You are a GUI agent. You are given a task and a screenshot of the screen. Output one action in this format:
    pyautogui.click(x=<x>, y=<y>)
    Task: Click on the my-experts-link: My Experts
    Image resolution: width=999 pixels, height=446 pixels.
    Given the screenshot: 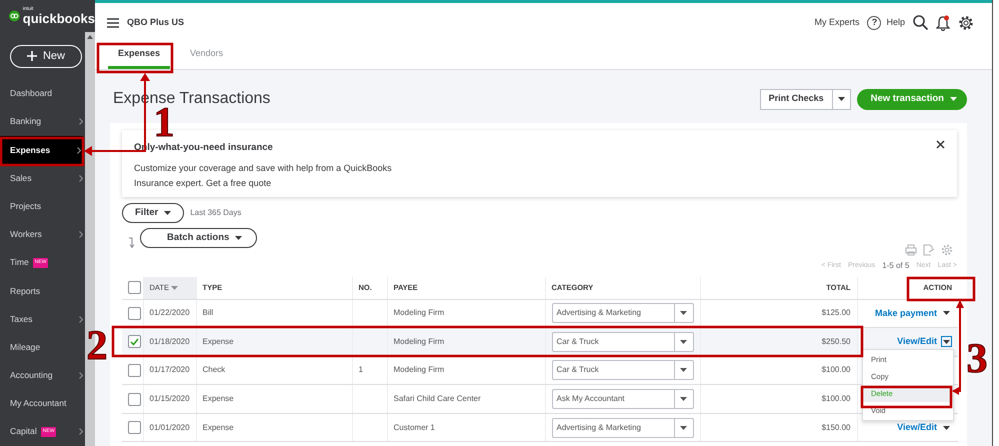 What is the action you would take?
    pyautogui.click(x=837, y=23)
    